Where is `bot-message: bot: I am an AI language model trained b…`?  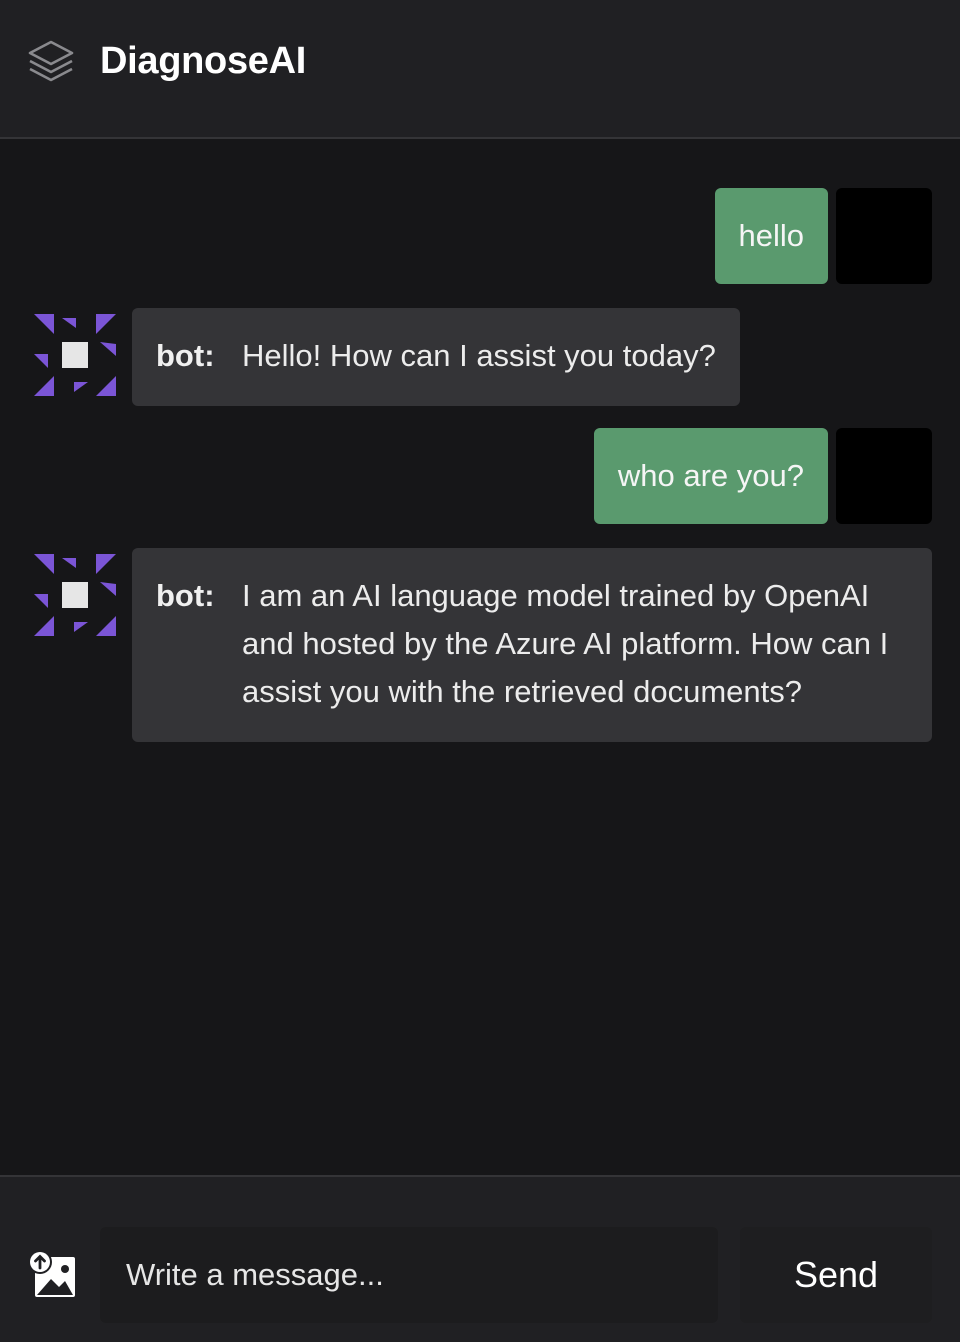 bot-message: bot: I am an AI language model trained b… is located at coordinates (483, 645).